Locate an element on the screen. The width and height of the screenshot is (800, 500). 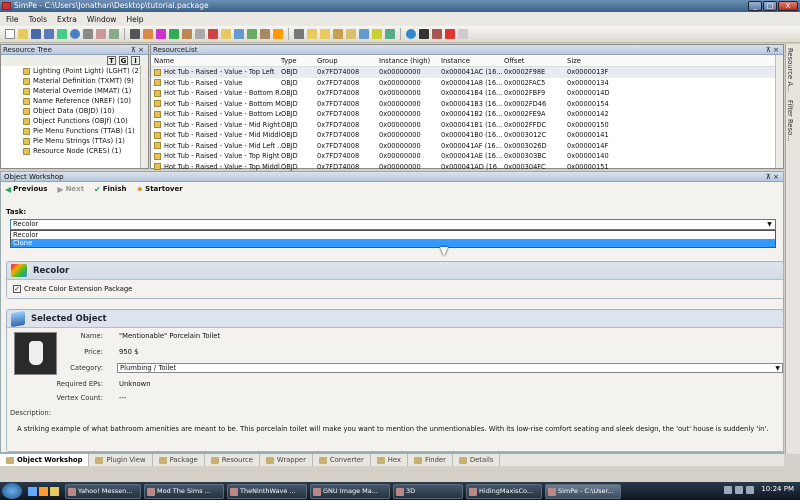
paint-icon is located at coordinates (161, 34).